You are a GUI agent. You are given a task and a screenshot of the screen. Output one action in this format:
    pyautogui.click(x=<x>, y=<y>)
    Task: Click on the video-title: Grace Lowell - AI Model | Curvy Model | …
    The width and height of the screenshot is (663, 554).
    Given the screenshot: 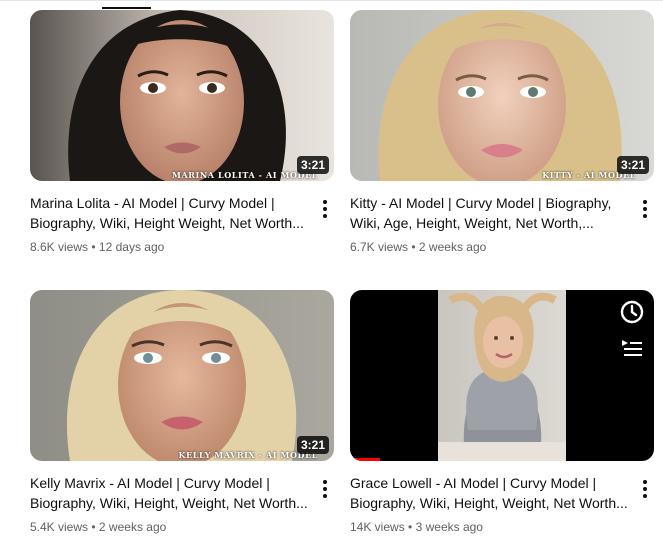 What is the action you would take?
    pyautogui.click(x=490, y=493)
    